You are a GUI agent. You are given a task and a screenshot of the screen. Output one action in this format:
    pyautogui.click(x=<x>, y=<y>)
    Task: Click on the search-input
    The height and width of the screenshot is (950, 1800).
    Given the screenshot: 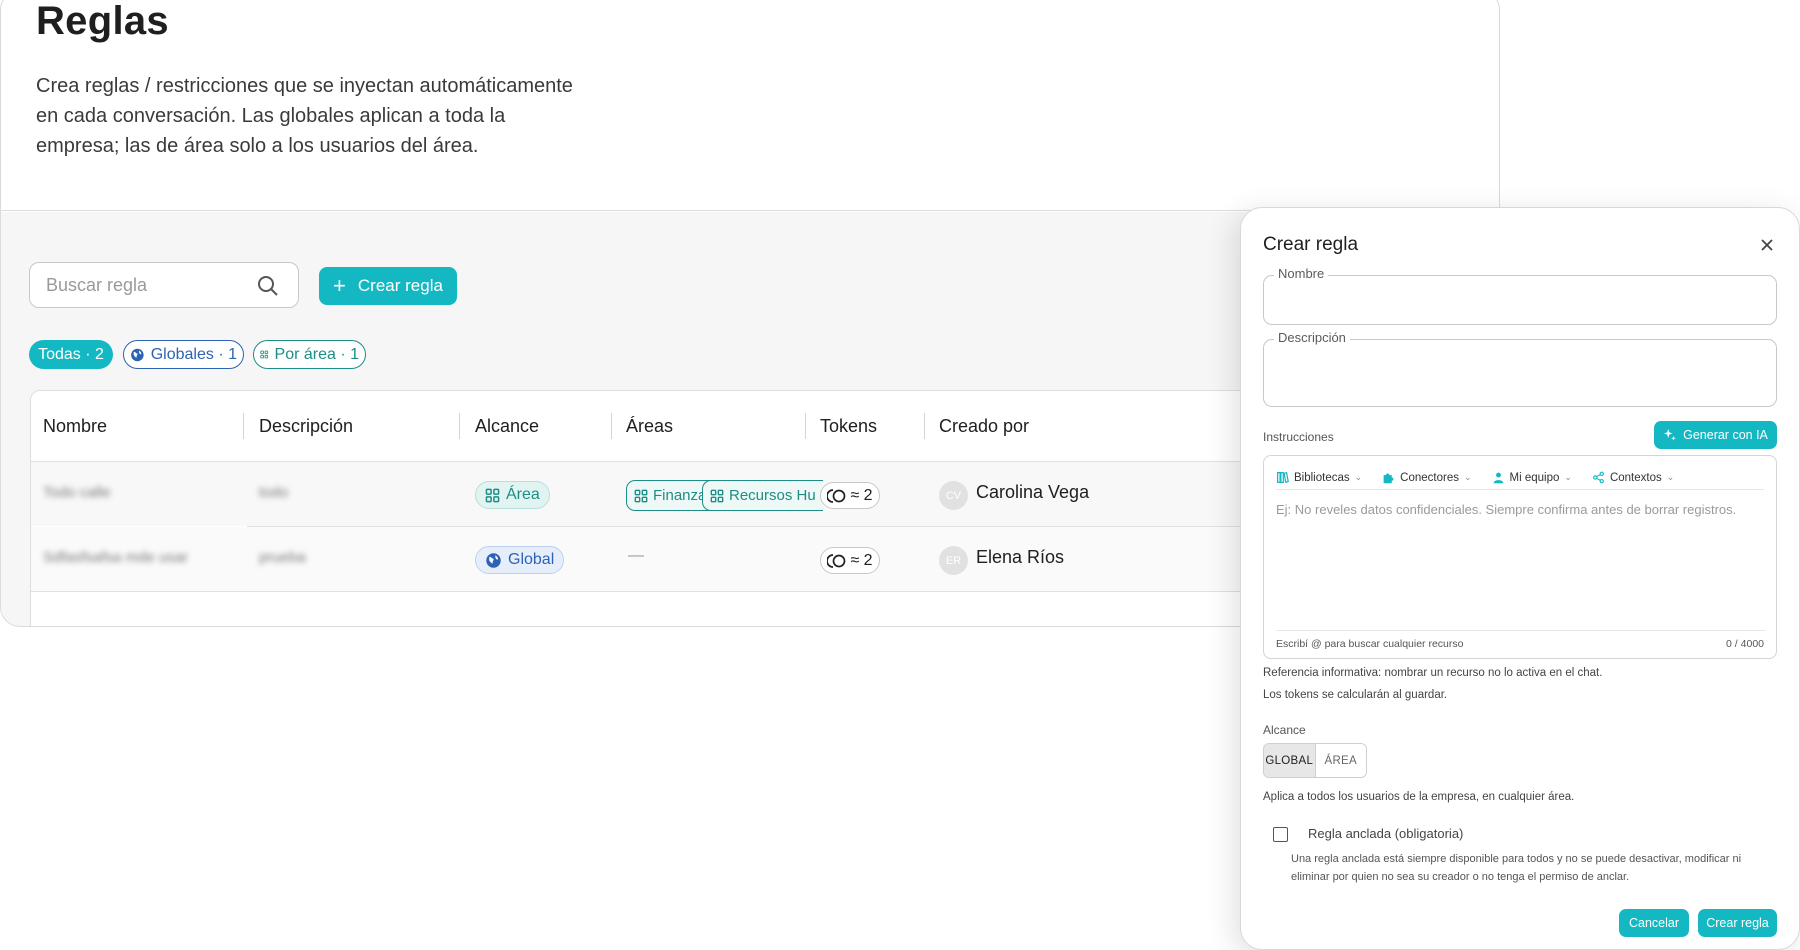 What is the action you would take?
    pyautogui.click(x=146, y=285)
    